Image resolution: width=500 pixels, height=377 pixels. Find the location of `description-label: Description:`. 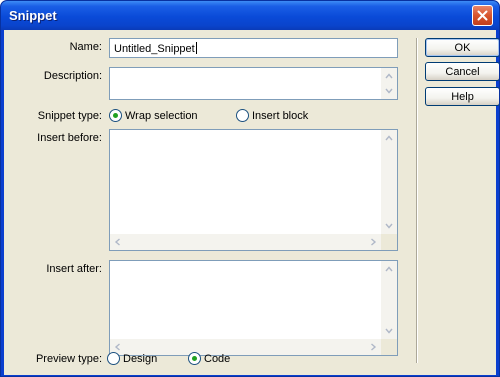

description-label: Description: is located at coordinates (72, 76).